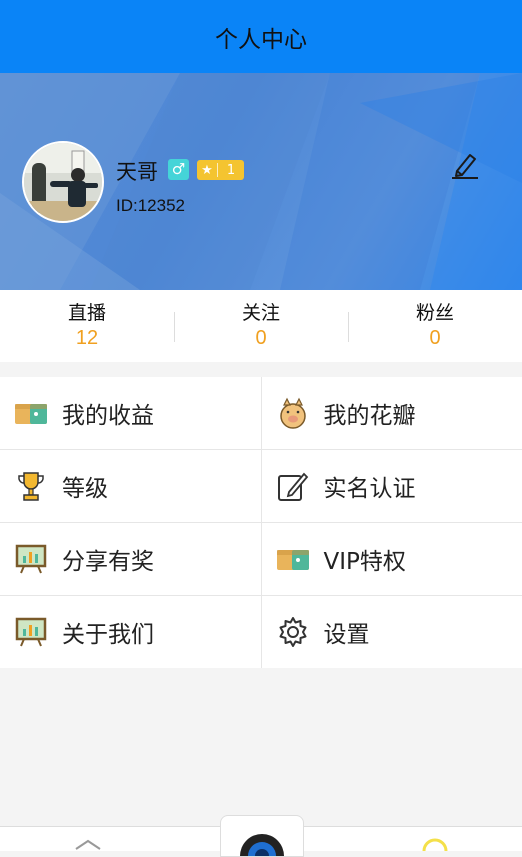  I want to click on stat-fans-value: 0, so click(434, 338).